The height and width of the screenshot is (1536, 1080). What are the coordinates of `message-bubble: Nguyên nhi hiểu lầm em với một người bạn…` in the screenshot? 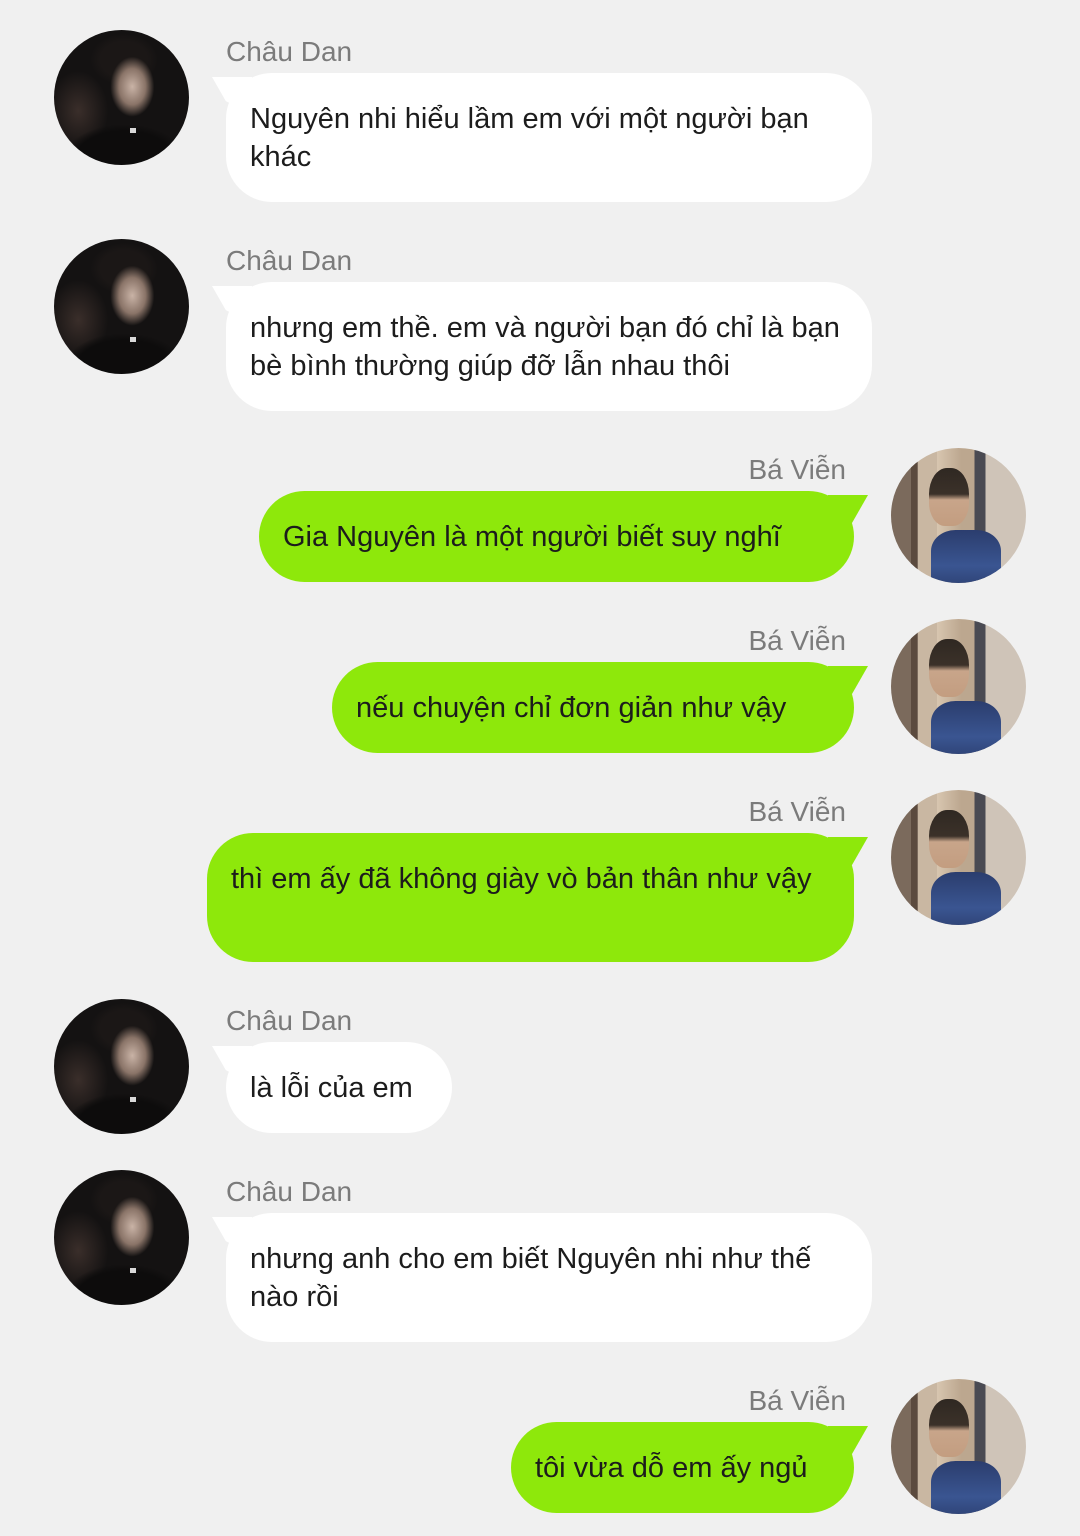 It's located at (549, 137).